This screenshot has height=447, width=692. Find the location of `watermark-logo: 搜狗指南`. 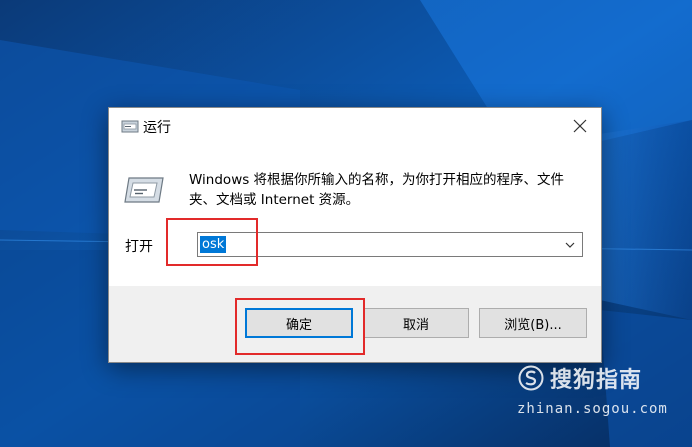

watermark-logo: 搜狗指南 is located at coordinates (580, 378).